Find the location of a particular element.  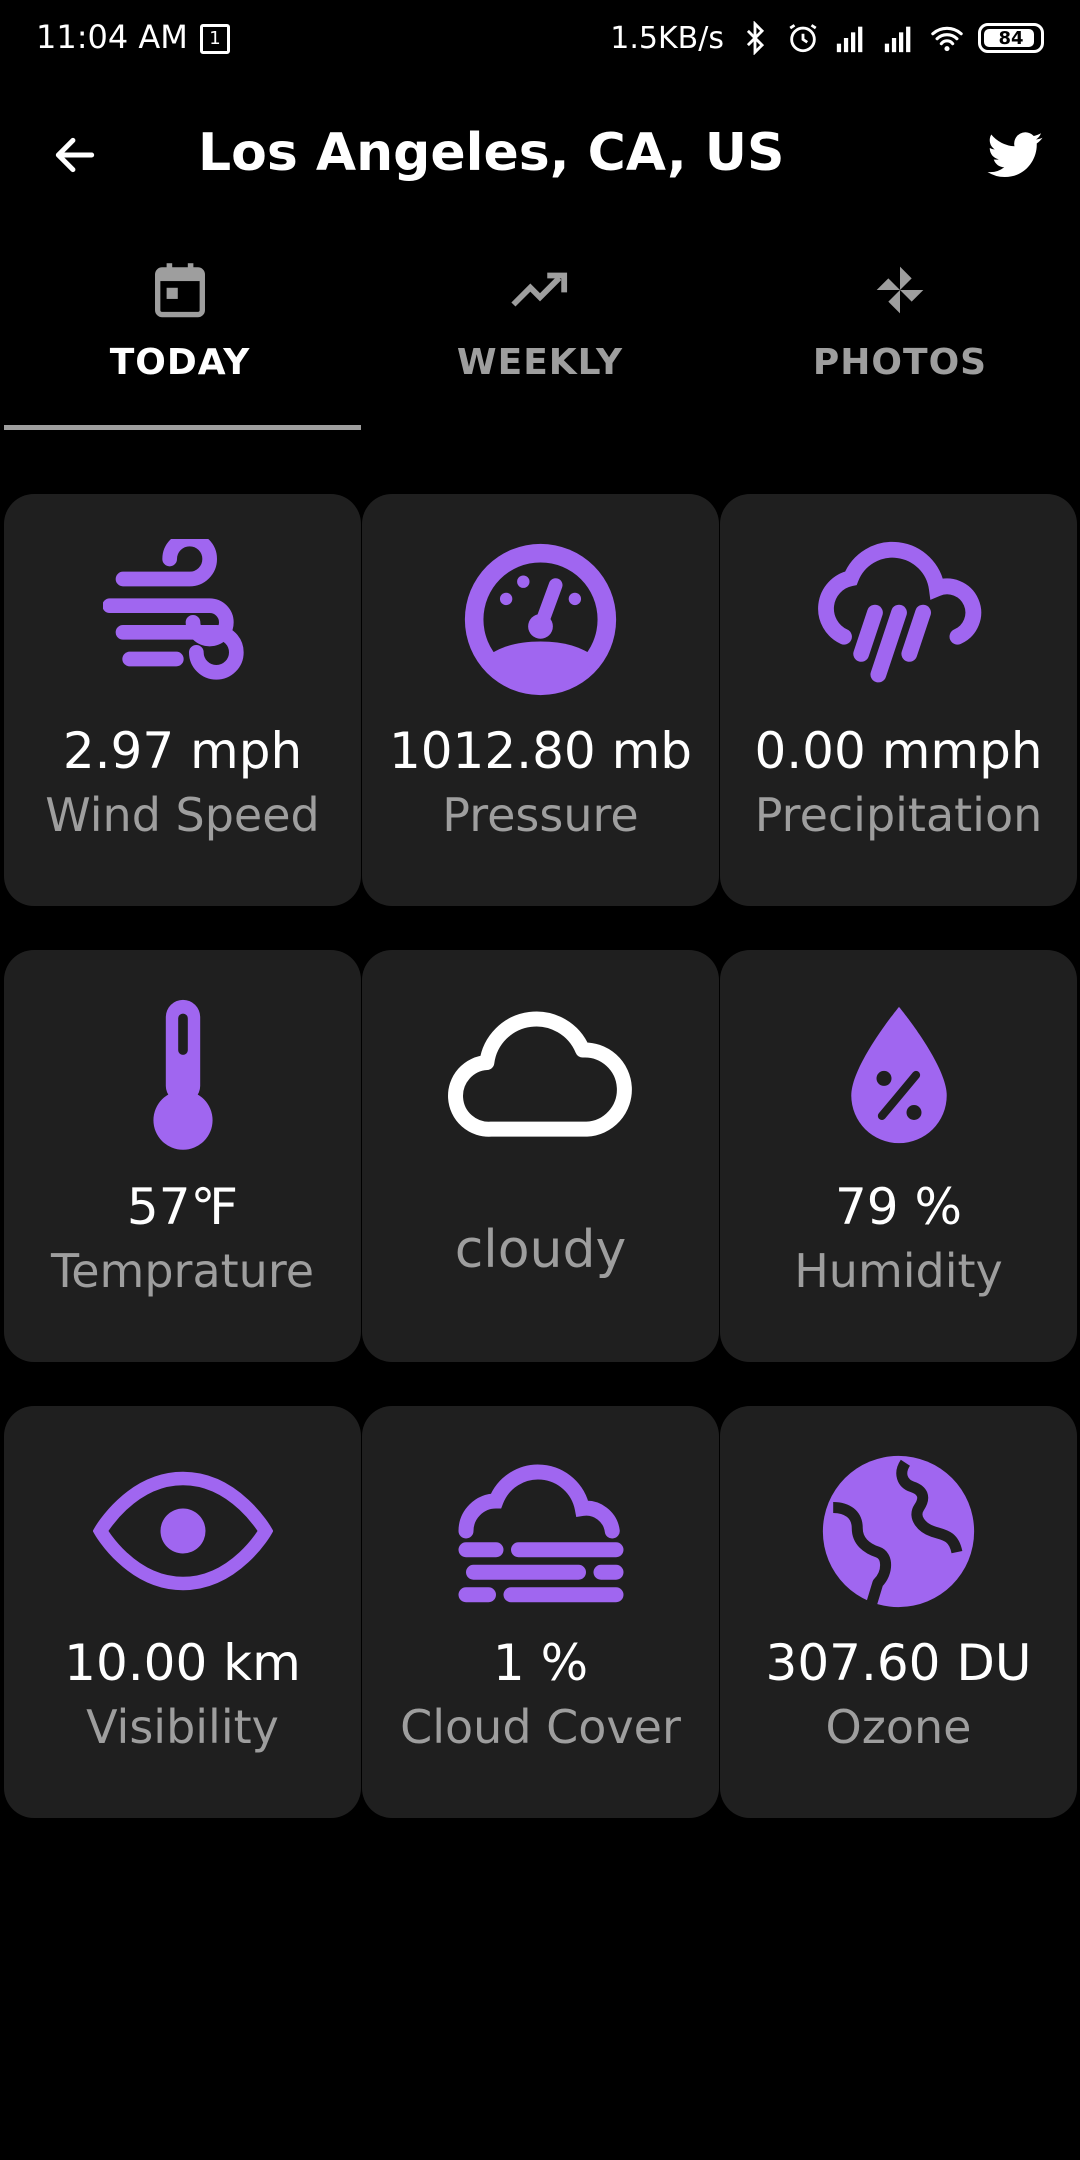

calendar-icon is located at coordinates (180, 290).